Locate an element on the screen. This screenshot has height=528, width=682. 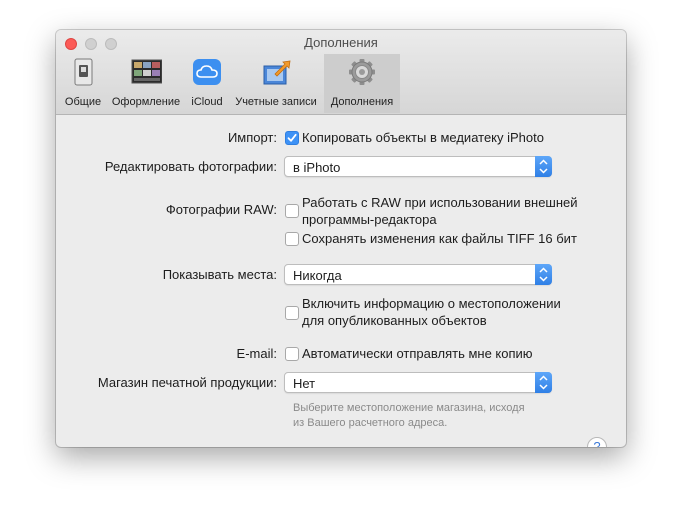
accounts-icon is located at coordinates (277, 72).